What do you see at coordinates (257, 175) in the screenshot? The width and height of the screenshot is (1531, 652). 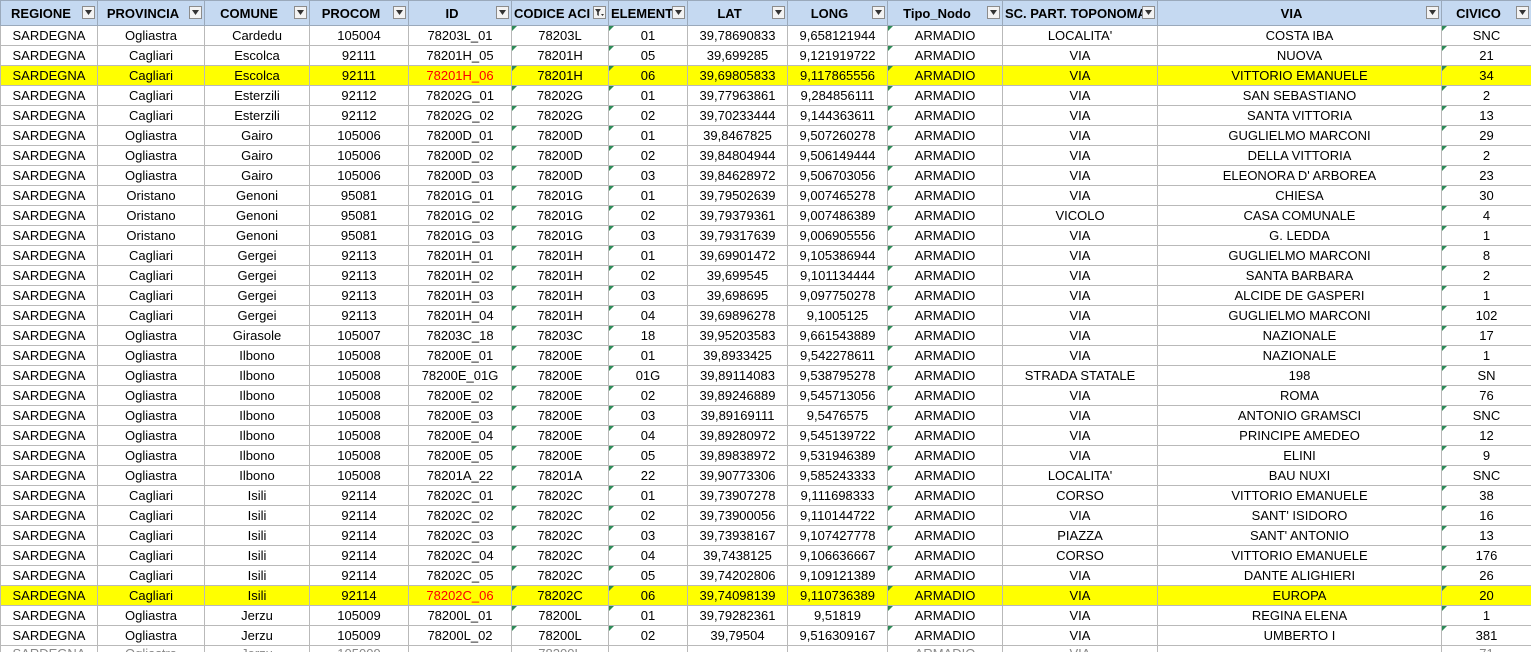 I see `cell-comune: Gairo` at bounding box center [257, 175].